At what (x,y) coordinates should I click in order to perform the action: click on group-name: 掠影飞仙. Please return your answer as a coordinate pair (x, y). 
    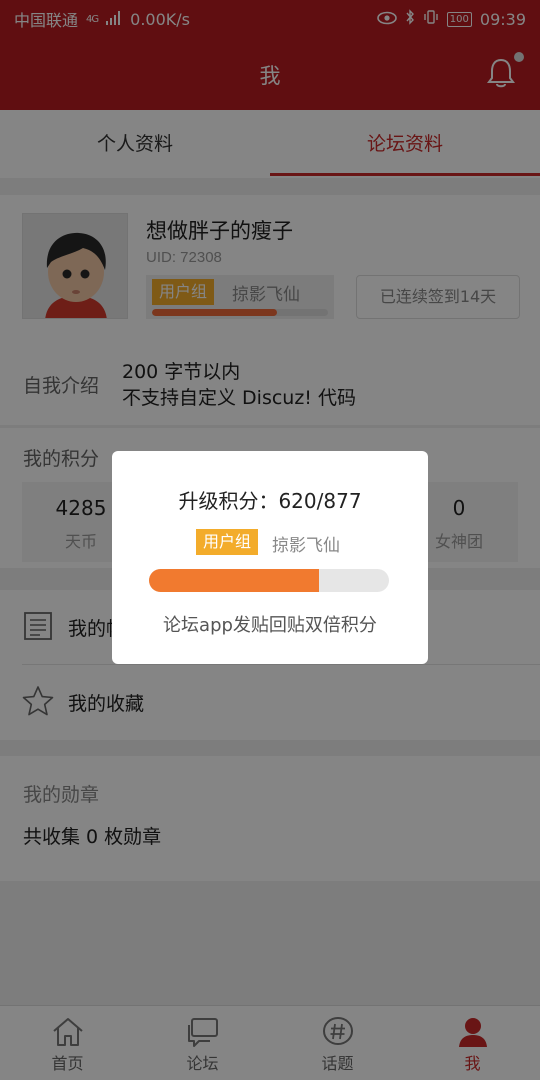
    Looking at the image, I should click on (306, 546).